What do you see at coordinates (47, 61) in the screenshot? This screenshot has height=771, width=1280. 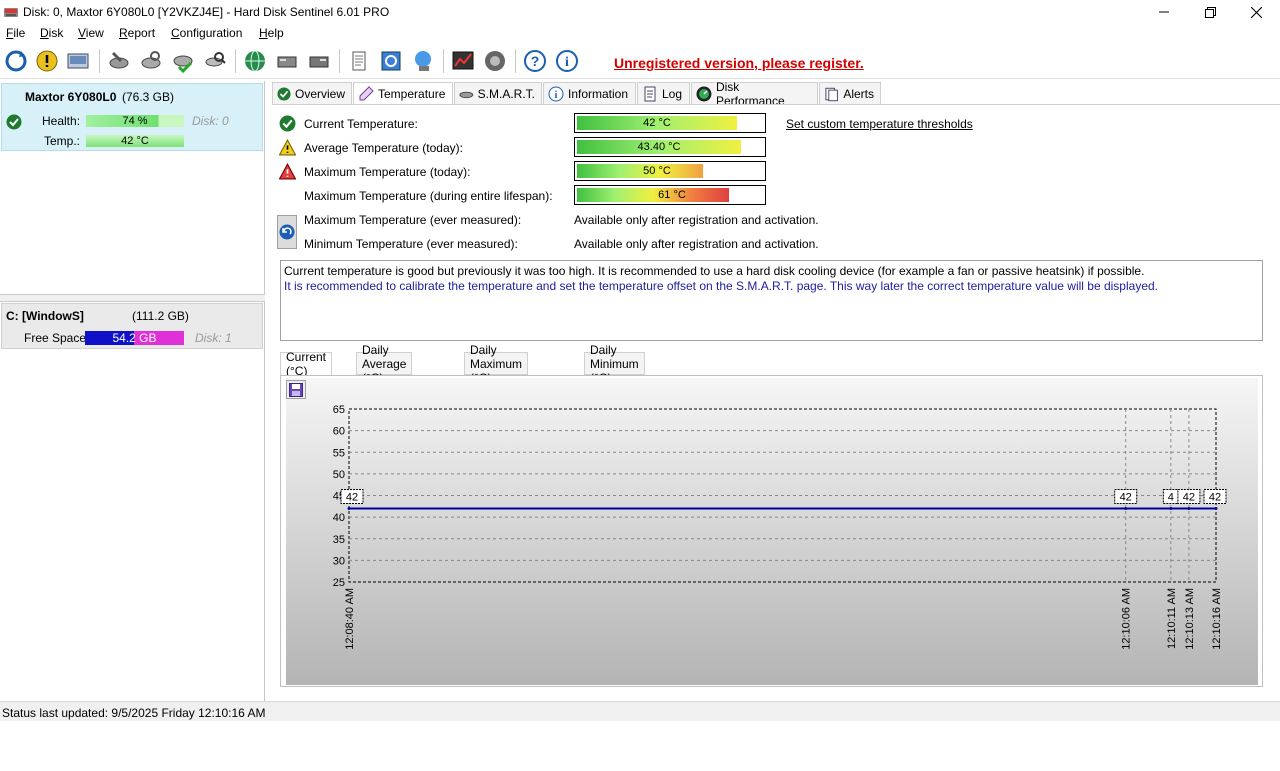 I see `warning-check-button` at bounding box center [47, 61].